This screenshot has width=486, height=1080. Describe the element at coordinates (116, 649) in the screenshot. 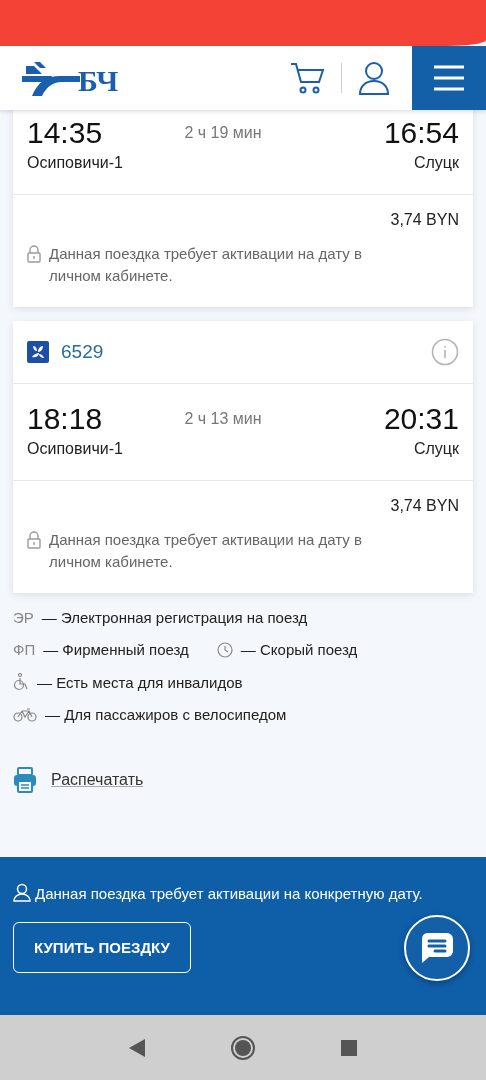

I see `legend-text: — Фирменный поезд` at that location.